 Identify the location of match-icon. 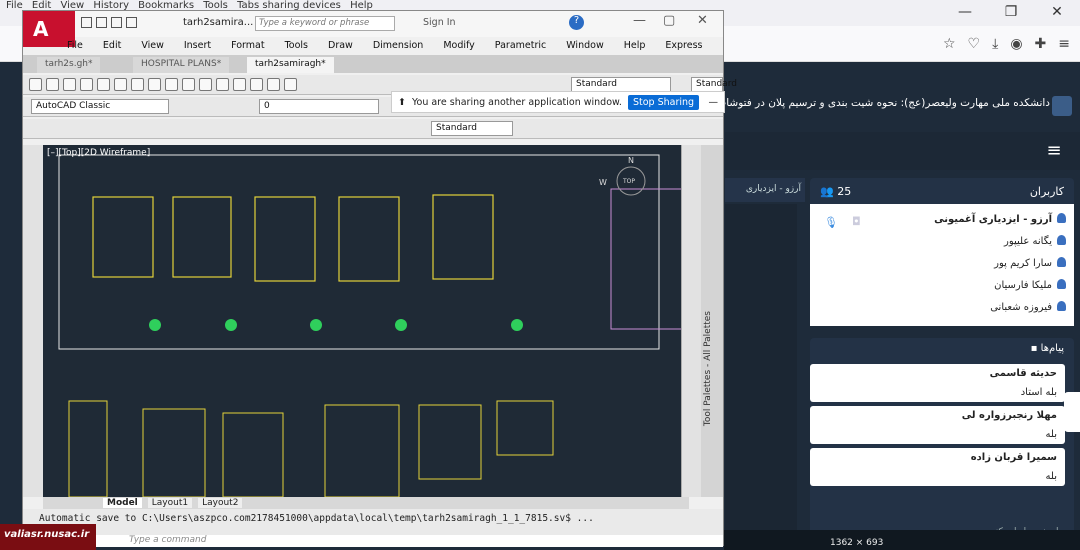
(171, 84).